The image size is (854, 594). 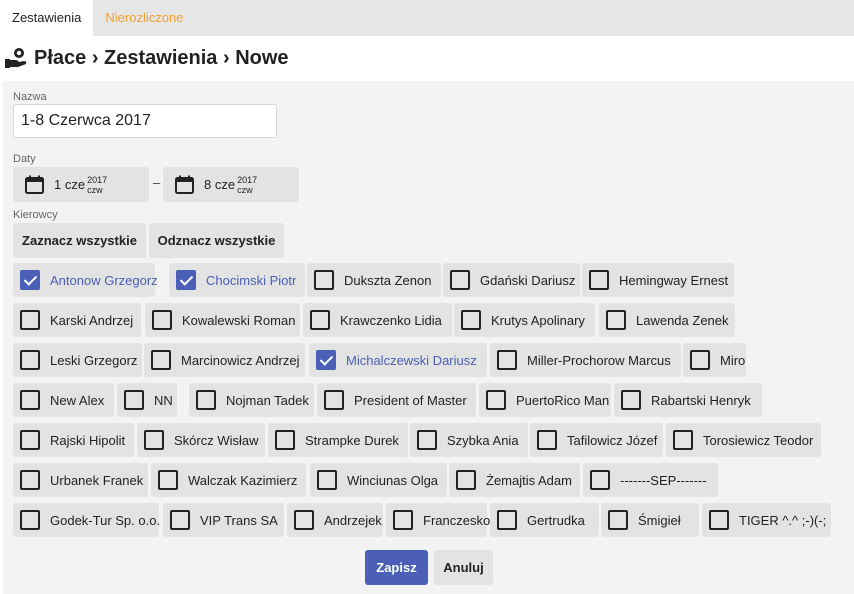 What do you see at coordinates (77, 320) in the screenshot?
I see `driver-chip: Karski Andrzej` at bounding box center [77, 320].